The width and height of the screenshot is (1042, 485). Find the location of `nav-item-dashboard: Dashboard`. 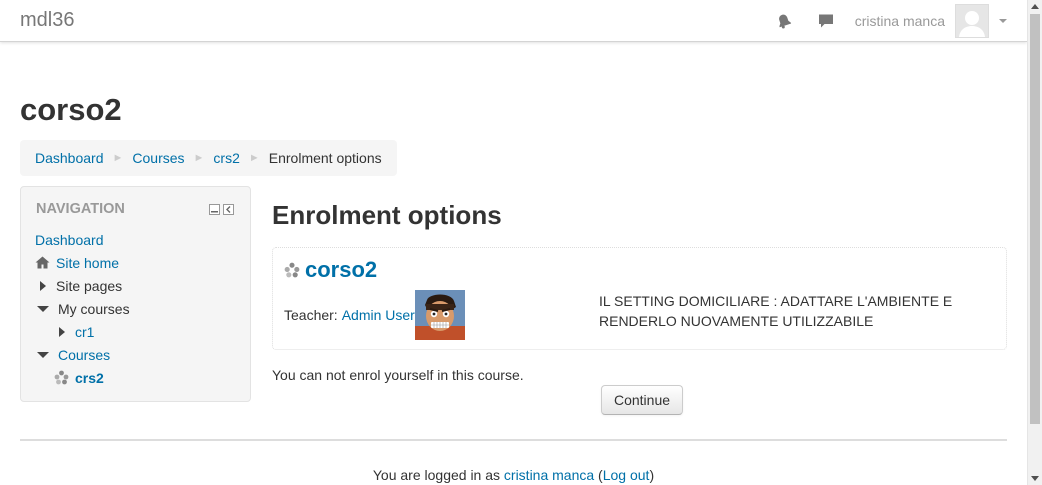

nav-item-dashboard: Dashboard is located at coordinates (82, 239).